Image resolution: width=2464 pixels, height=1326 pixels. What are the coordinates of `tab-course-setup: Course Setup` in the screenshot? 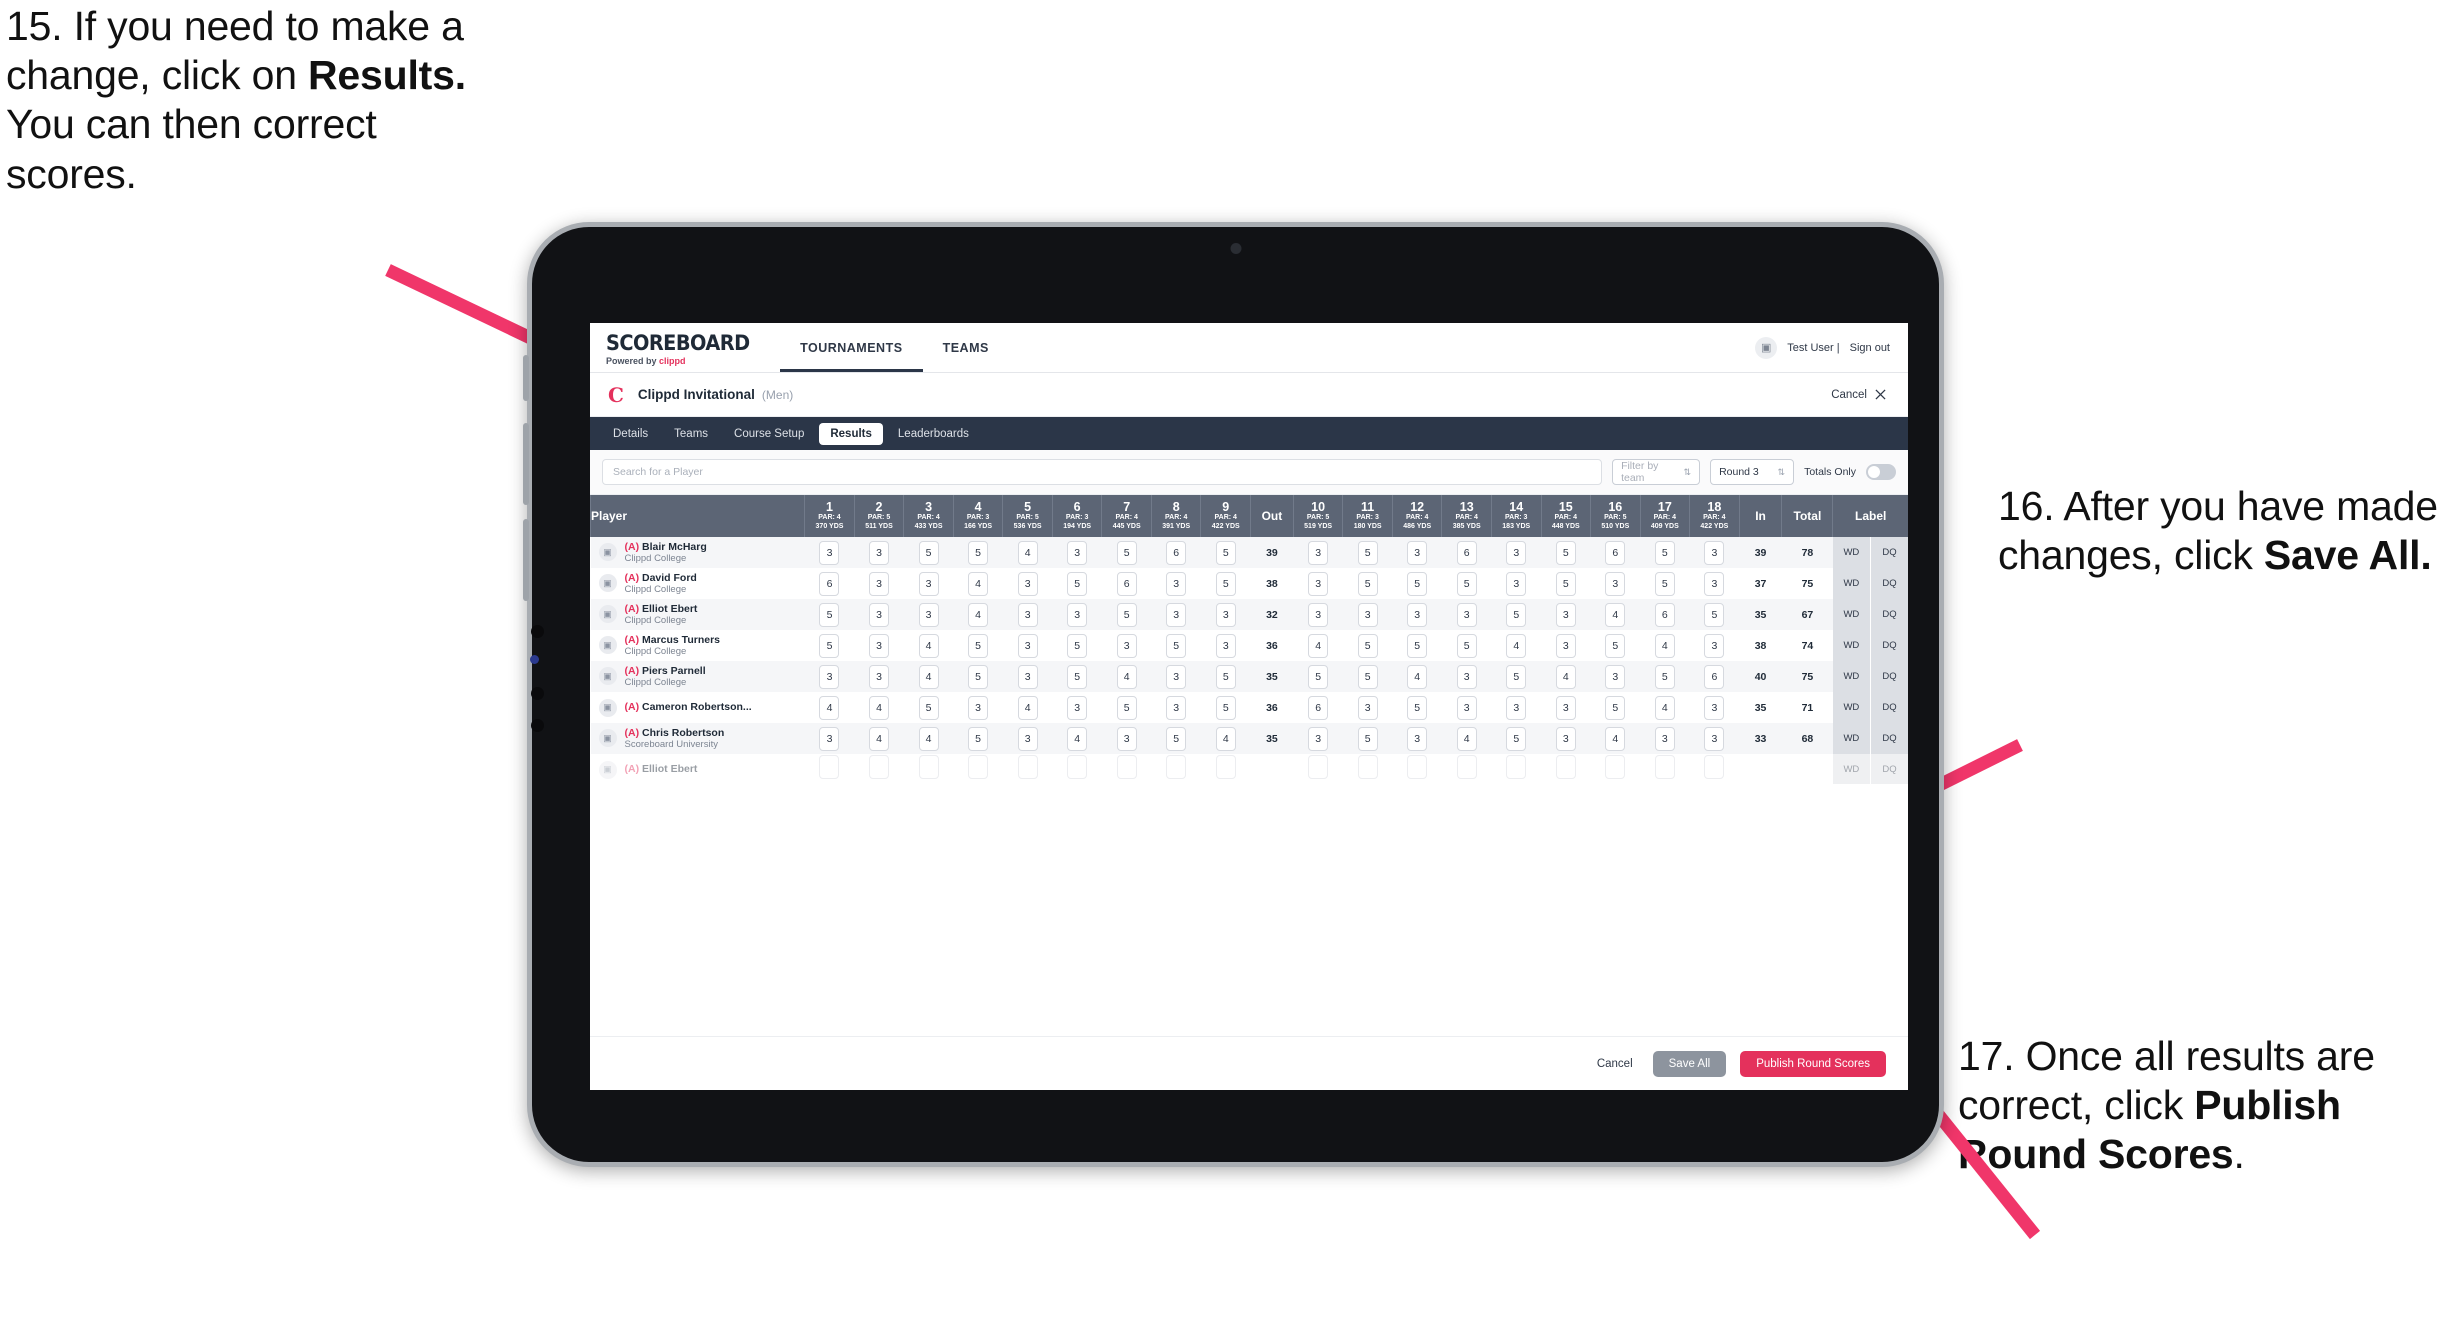 It's located at (769, 434).